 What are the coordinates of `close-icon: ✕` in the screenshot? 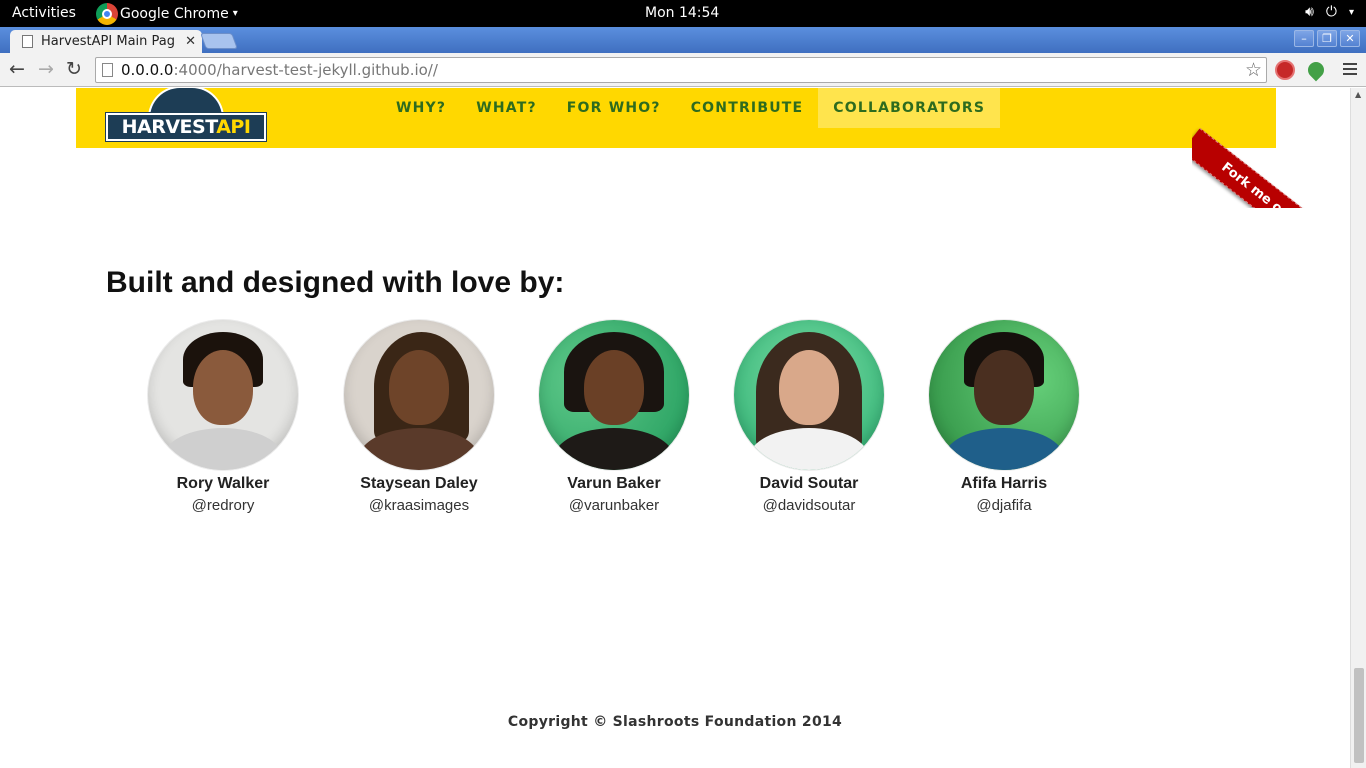 It's located at (190, 41).